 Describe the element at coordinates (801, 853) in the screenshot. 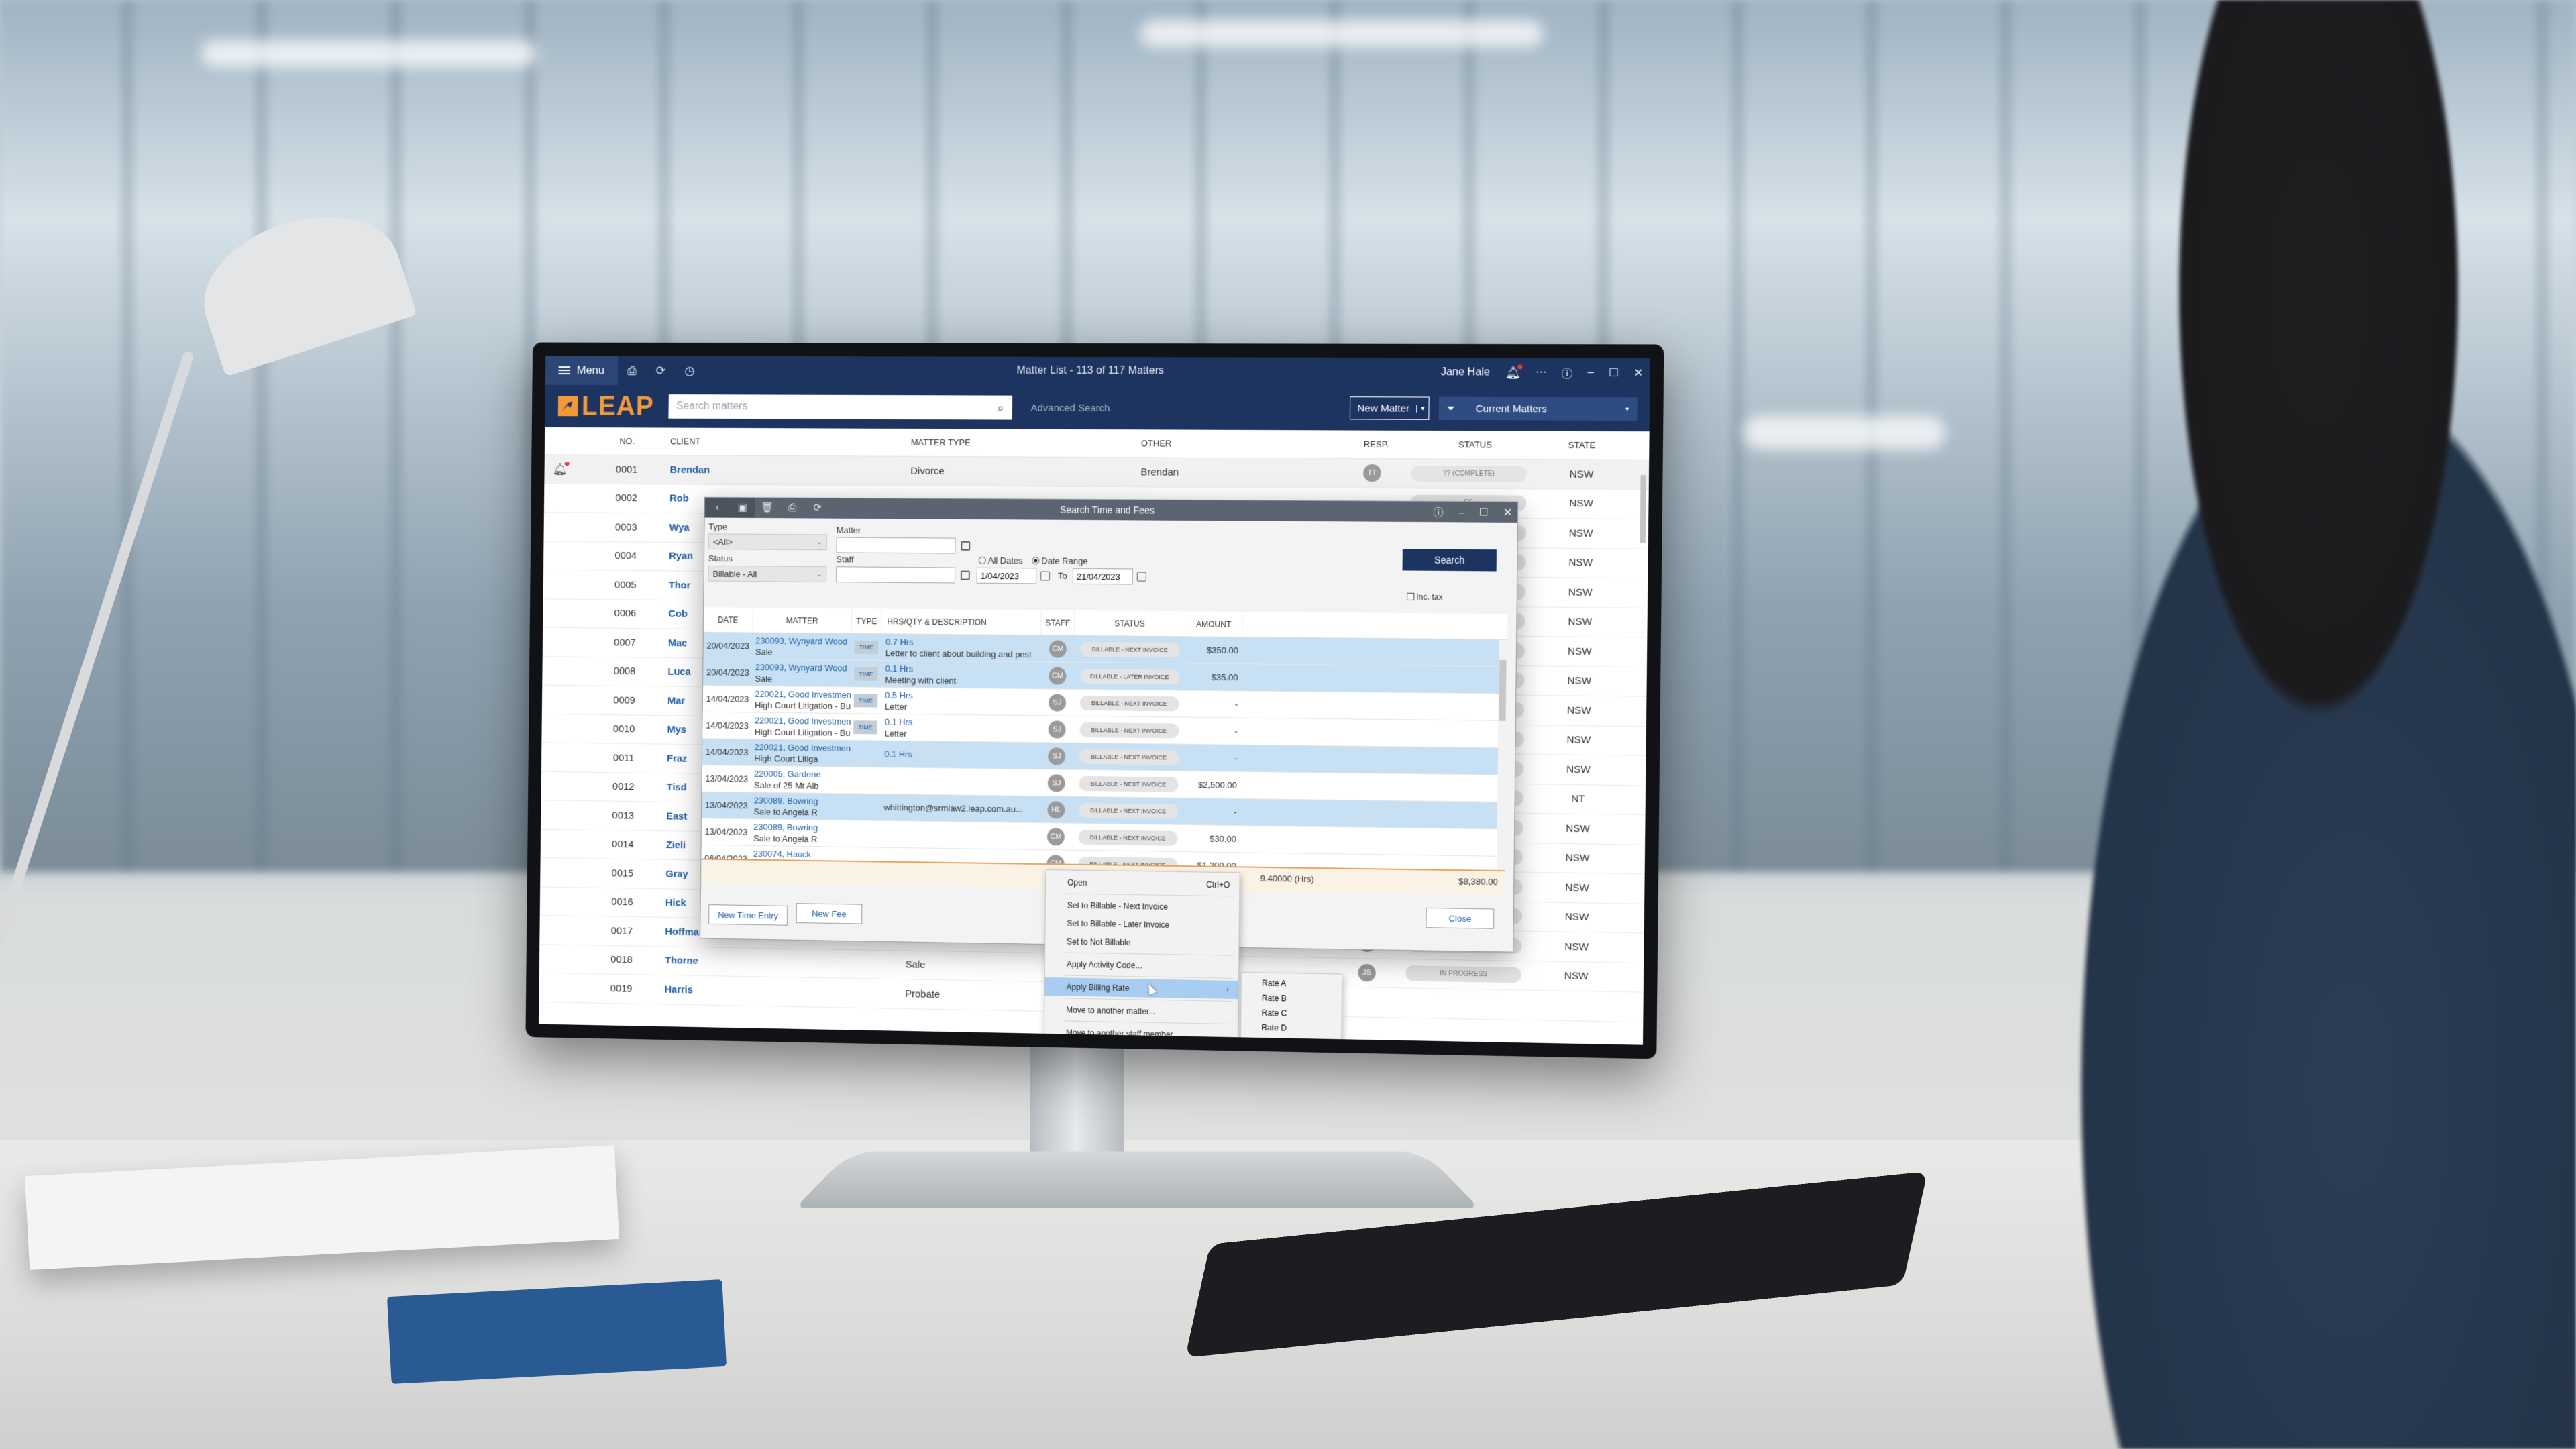

I see `matter-link: 230074, Hauck` at that location.